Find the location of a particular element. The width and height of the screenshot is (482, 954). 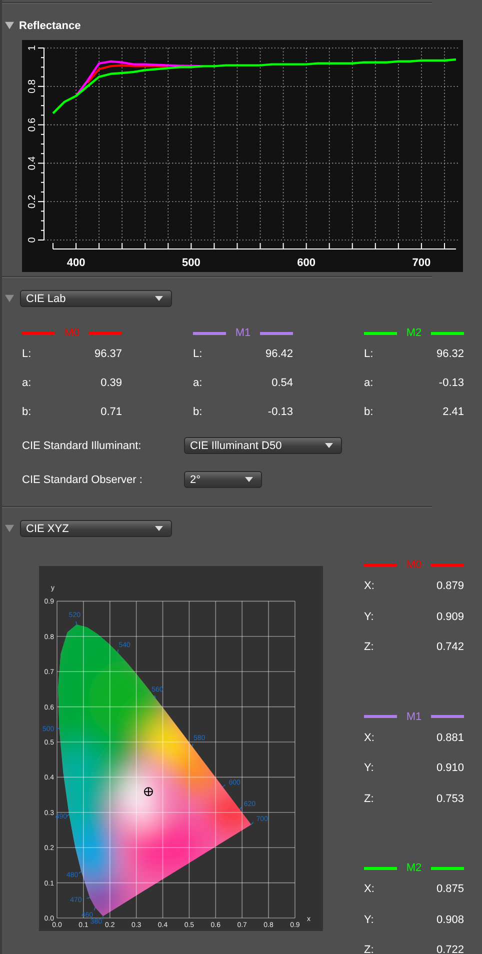

y-tick-label: 0 is located at coordinates (32, 240).